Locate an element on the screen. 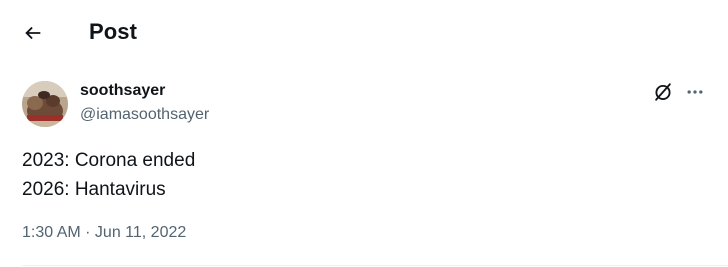 The image size is (728, 267). avatar-image is located at coordinates (45, 104).